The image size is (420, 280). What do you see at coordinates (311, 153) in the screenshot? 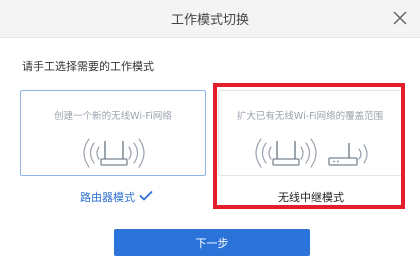
I see `repeater-wifi-icon` at bounding box center [311, 153].